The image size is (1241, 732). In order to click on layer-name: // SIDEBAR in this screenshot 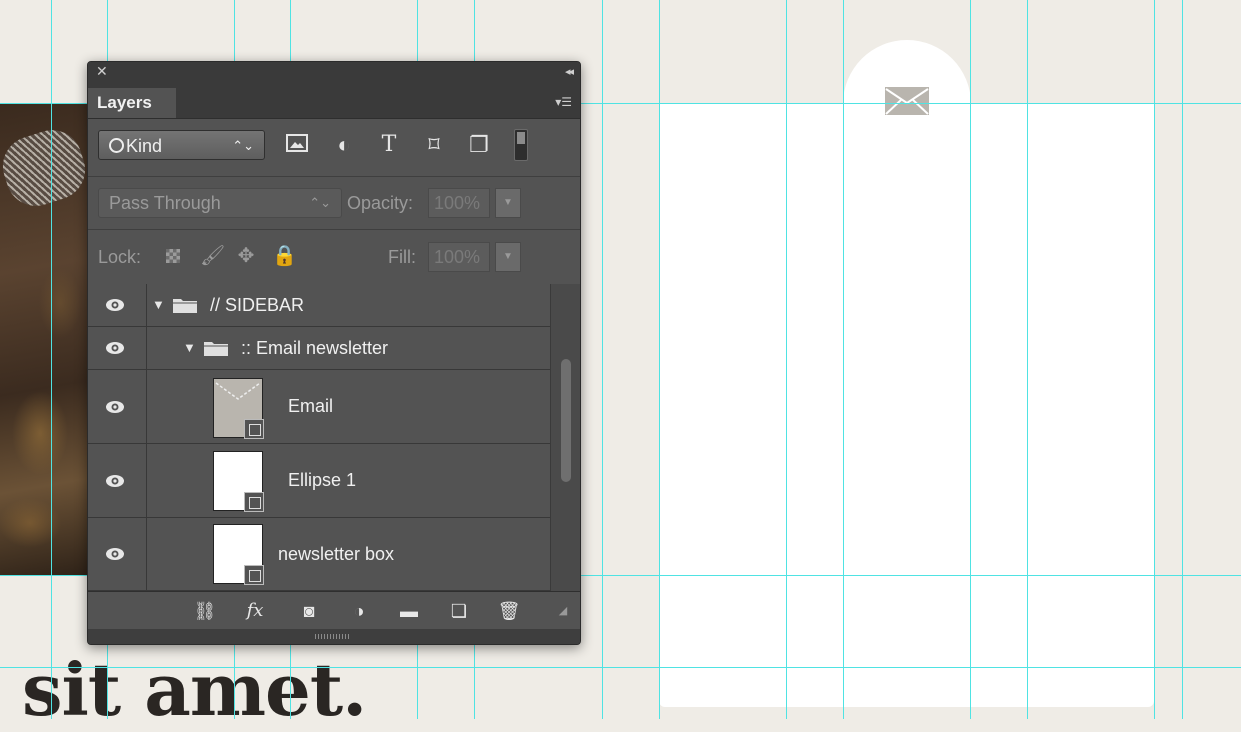, I will do `click(257, 305)`.